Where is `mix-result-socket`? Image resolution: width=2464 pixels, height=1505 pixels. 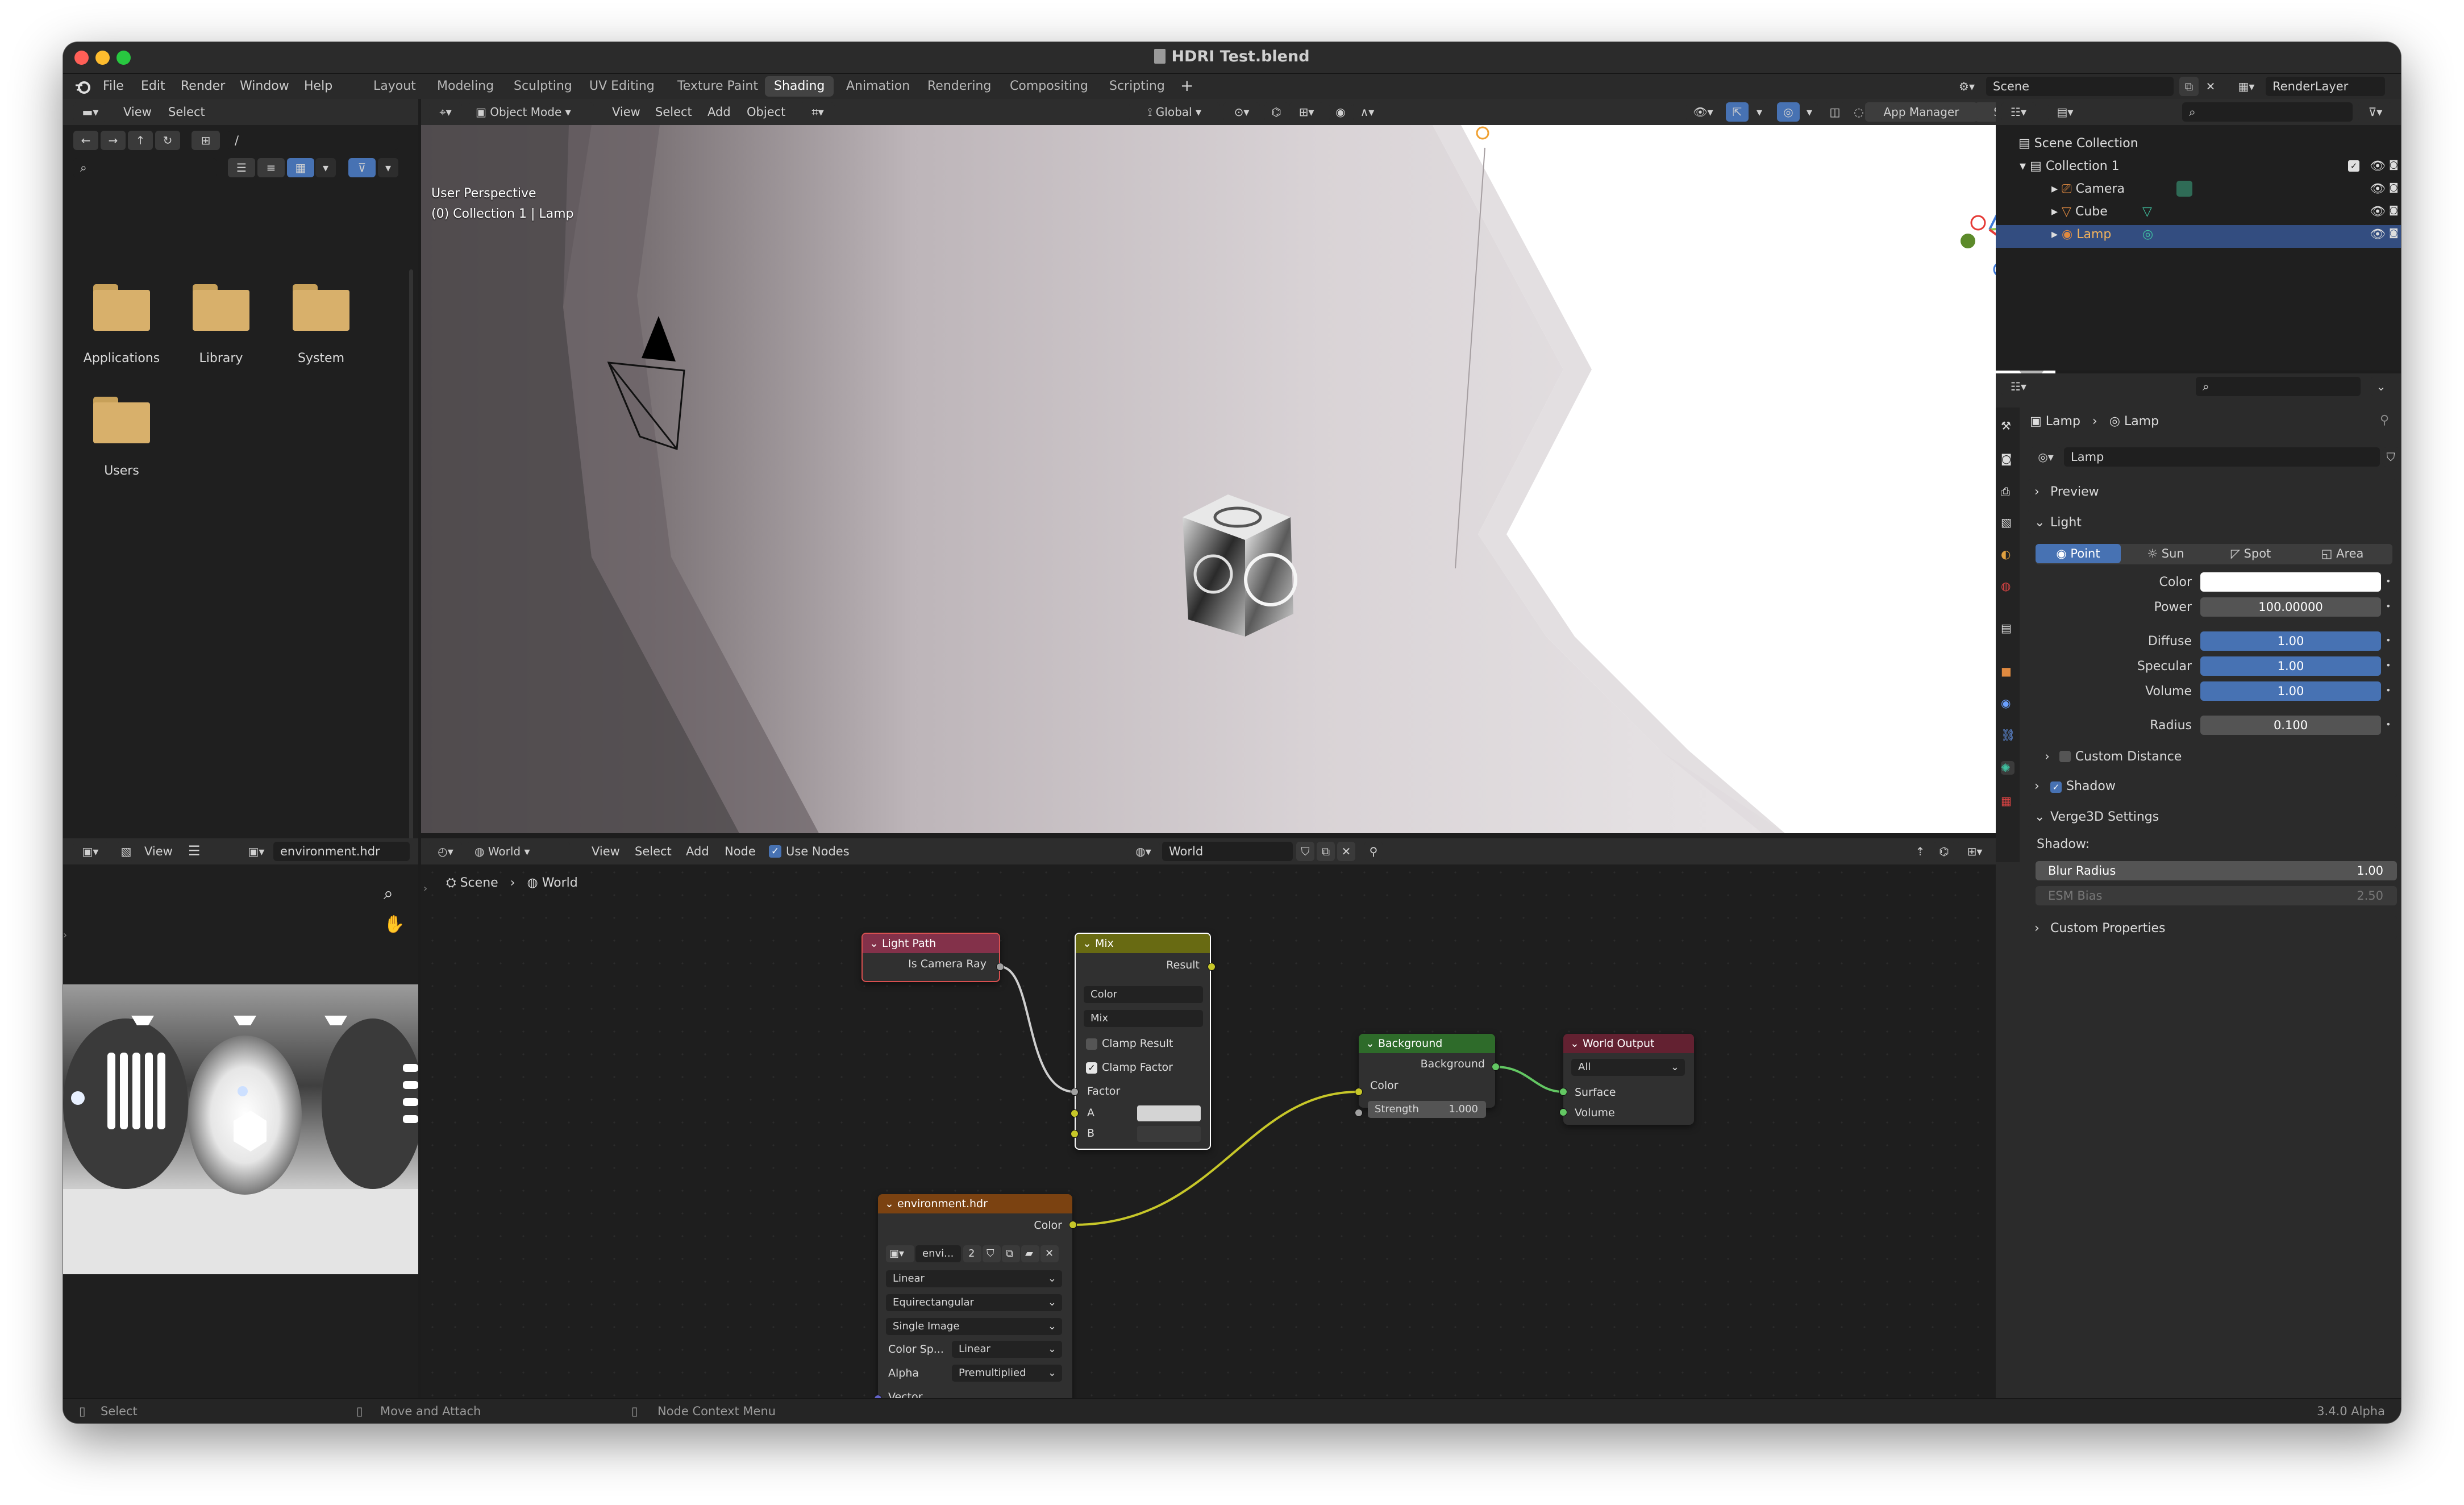 mix-result-socket is located at coordinates (1212, 967).